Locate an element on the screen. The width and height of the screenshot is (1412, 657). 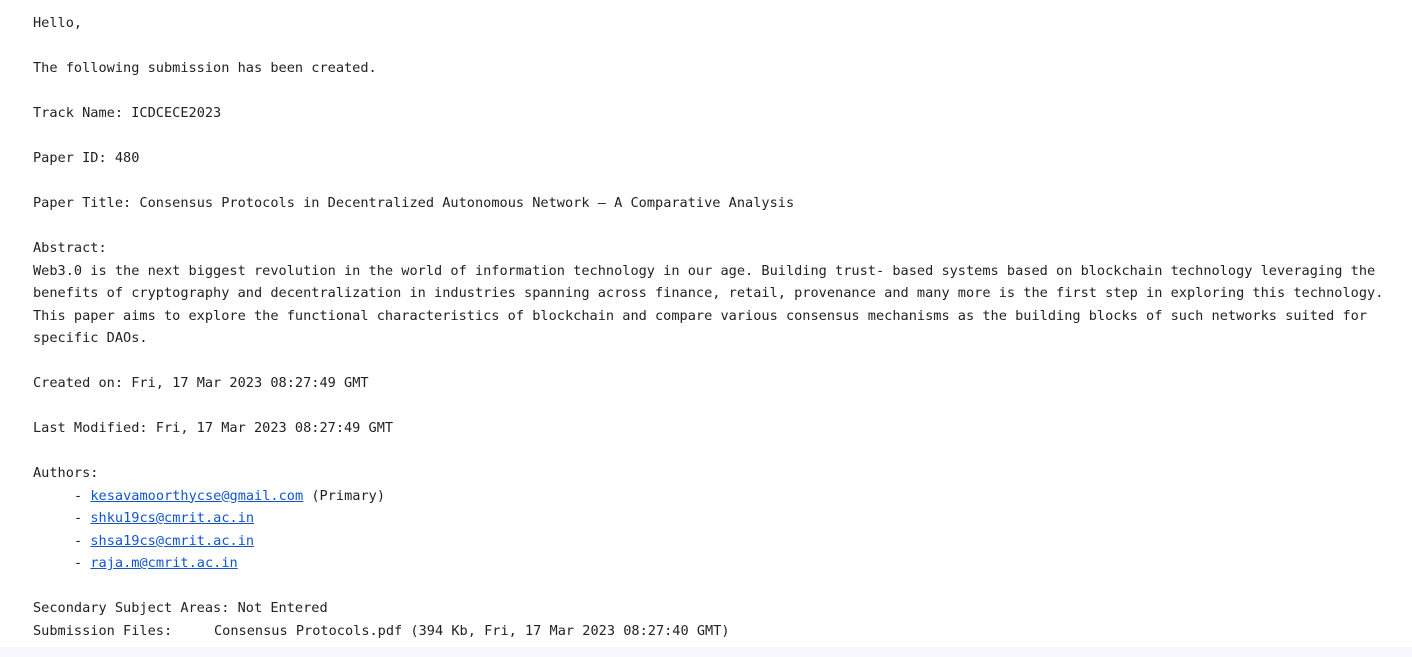
paper-title-label: Paper Title: is located at coordinates (82, 203).